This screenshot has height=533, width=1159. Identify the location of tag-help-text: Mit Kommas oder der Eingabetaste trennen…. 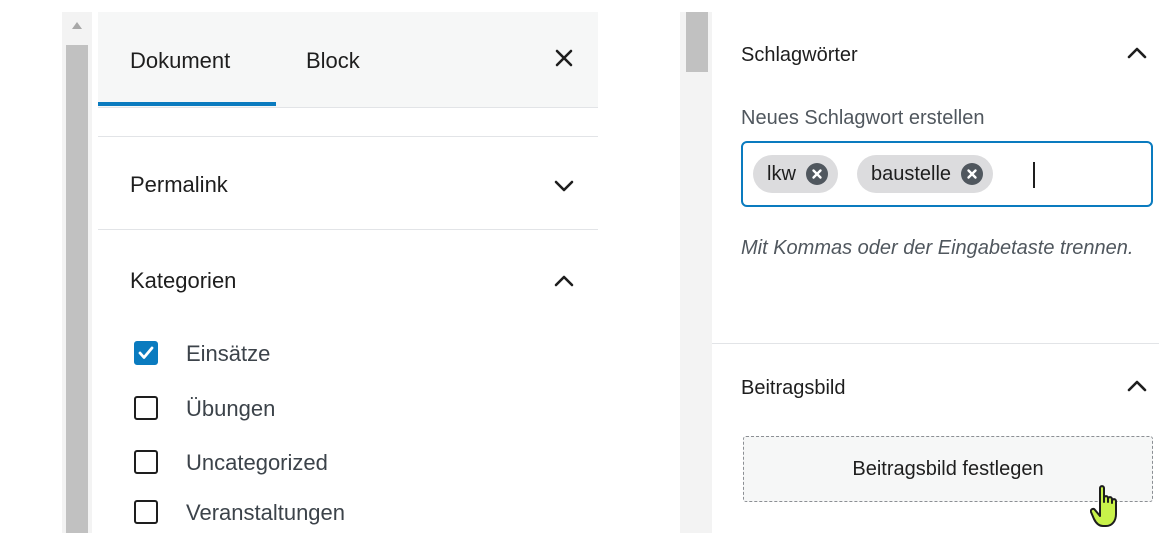
(937, 248).